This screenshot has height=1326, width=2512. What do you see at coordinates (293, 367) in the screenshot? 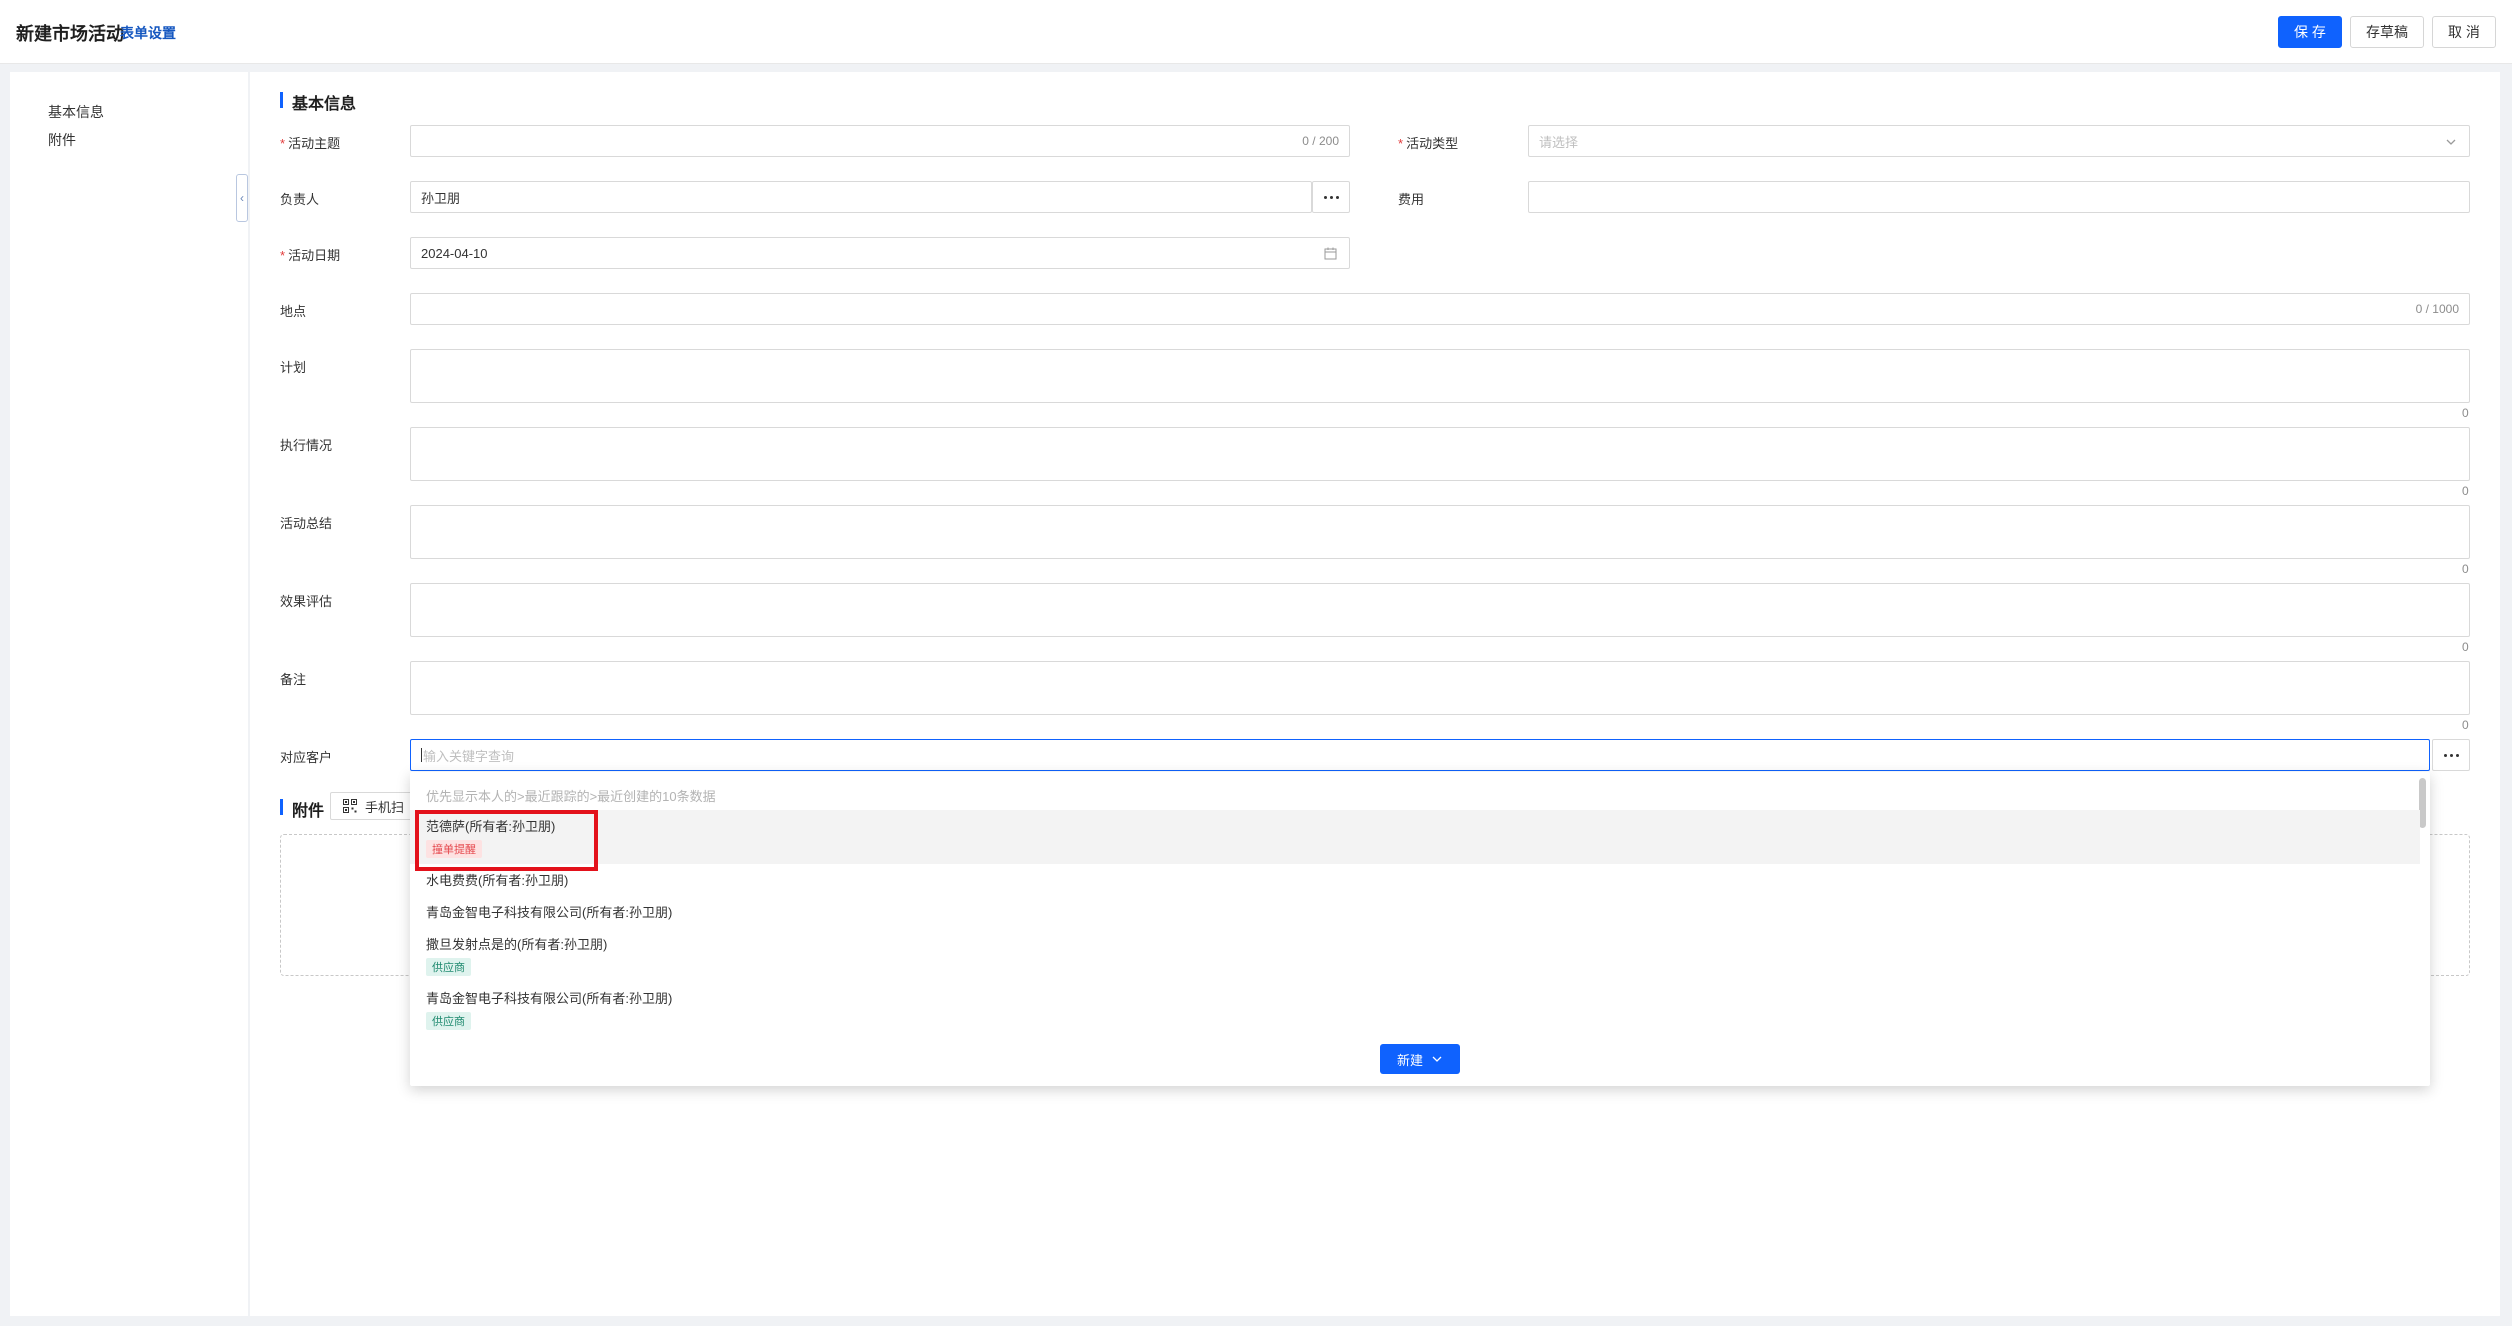
I see `plan-label: 计划` at bounding box center [293, 367].